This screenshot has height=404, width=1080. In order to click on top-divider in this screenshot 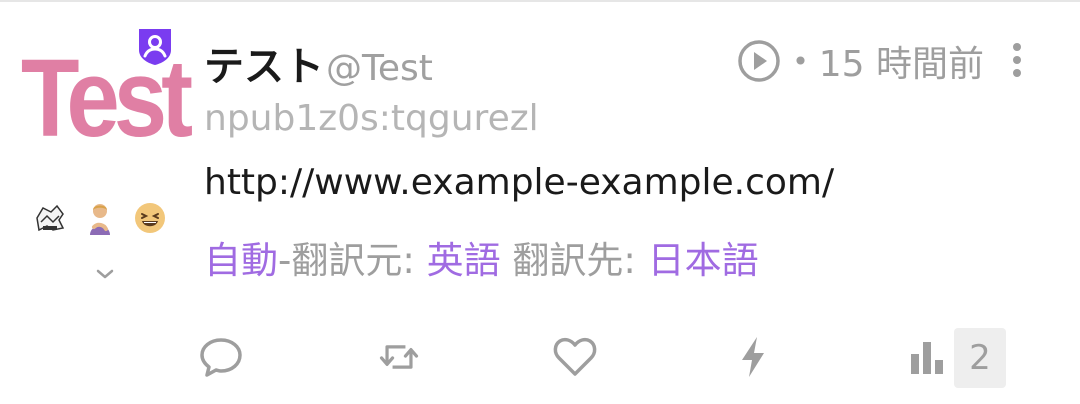, I will do `click(540, 1)`.